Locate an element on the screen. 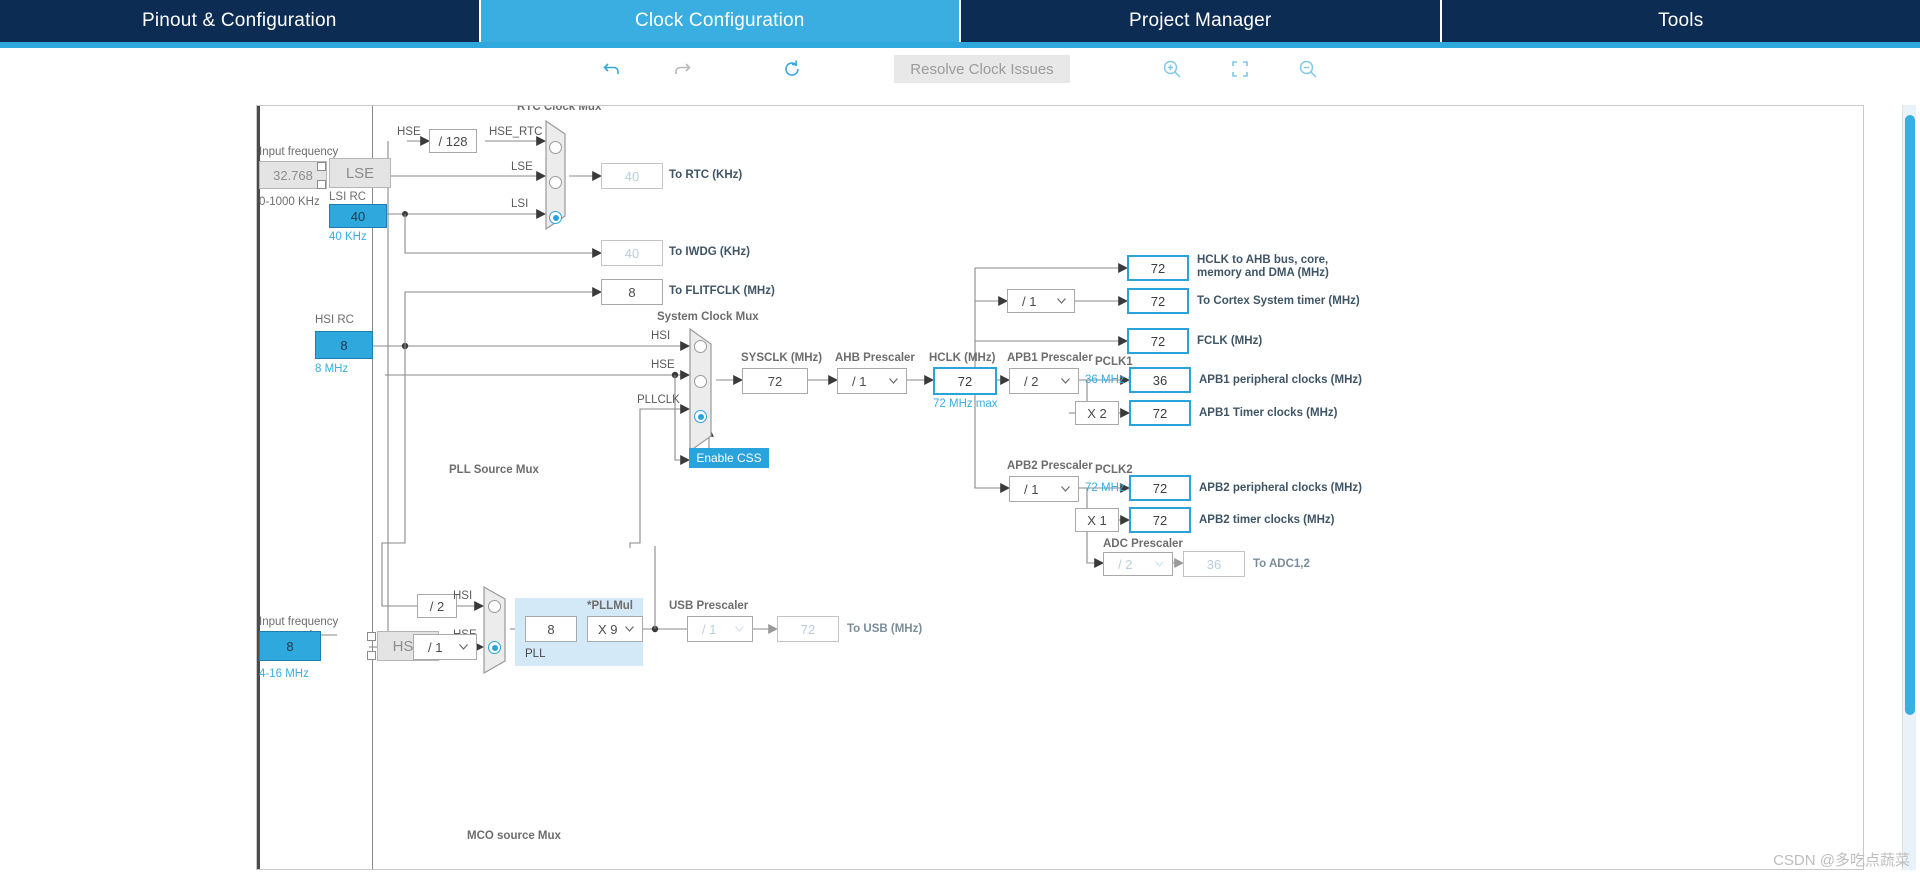 The height and width of the screenshot is (876, 1920). sysclk-value: 72 is located at coordinates (775, 381).